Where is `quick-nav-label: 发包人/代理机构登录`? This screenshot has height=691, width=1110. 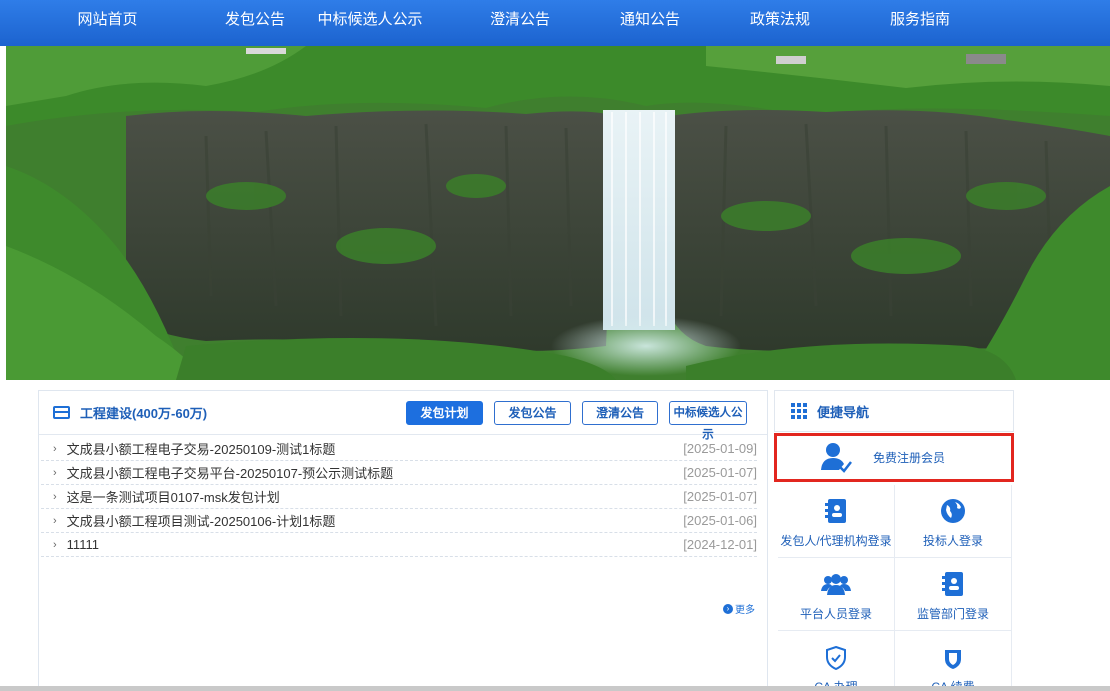
quick-nav-label: 发包人/代理机构登录 is located at coordinates (835, 540).